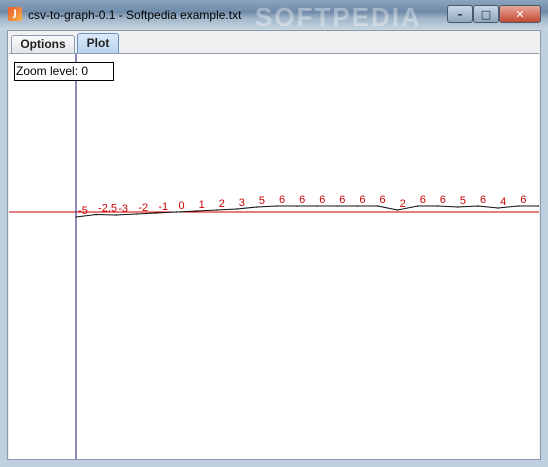 This screenshot has width=548, height=467. I want to click on minimize-button: –, so click(460, 14).